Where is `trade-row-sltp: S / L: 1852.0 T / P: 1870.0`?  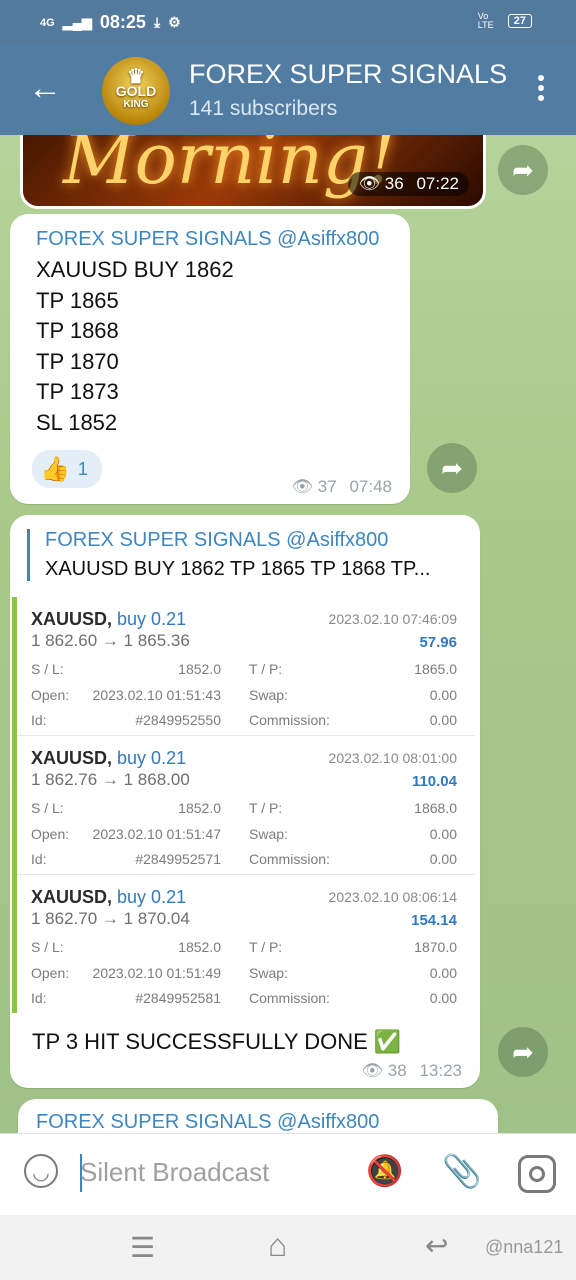 trade-row-sltp: S / L: 1852.0 T / P: 1870.0 is located at coordinates (244, 947).